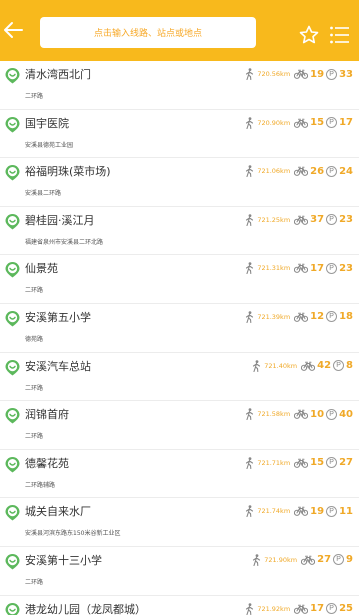 This screenshot has height=615, width=359. What do you see at coordinates (60, 220) in the screenshot?
I see `station-name: 碧桂园·溪江月` at bounding box center [60, 220].